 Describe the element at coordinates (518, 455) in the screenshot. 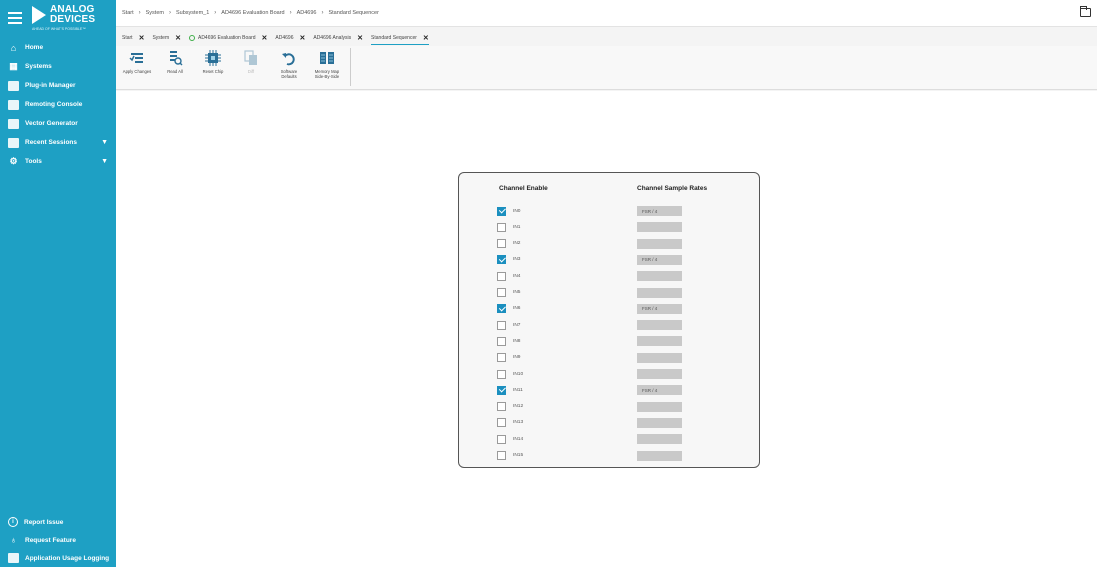

I see `channel-label: IN15` at that location.